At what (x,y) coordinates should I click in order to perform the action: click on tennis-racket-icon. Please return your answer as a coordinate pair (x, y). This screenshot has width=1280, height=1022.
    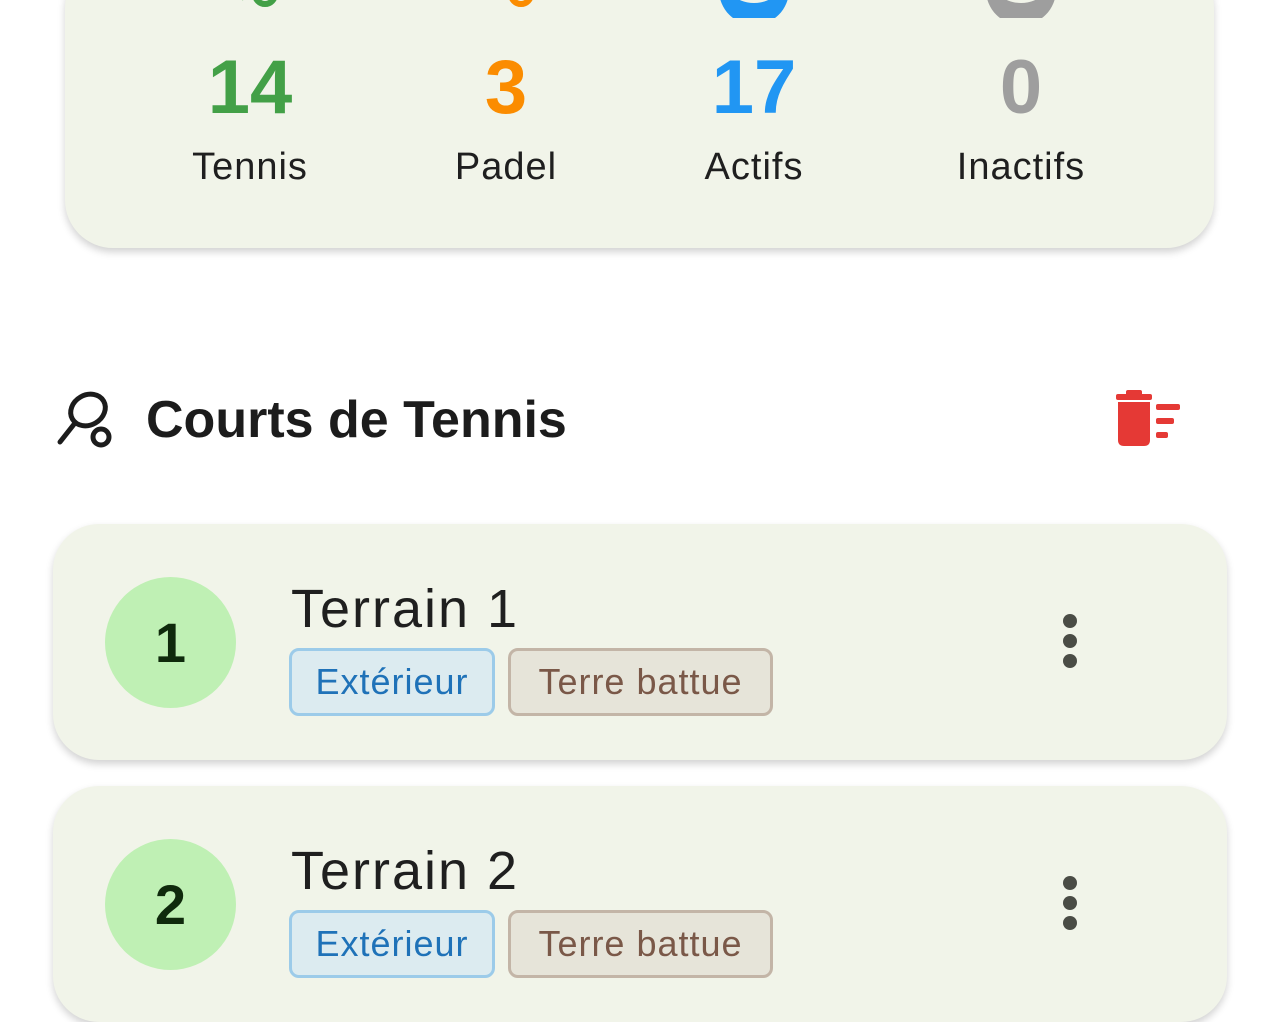
    Looking at the image, I should click on (84, 419).